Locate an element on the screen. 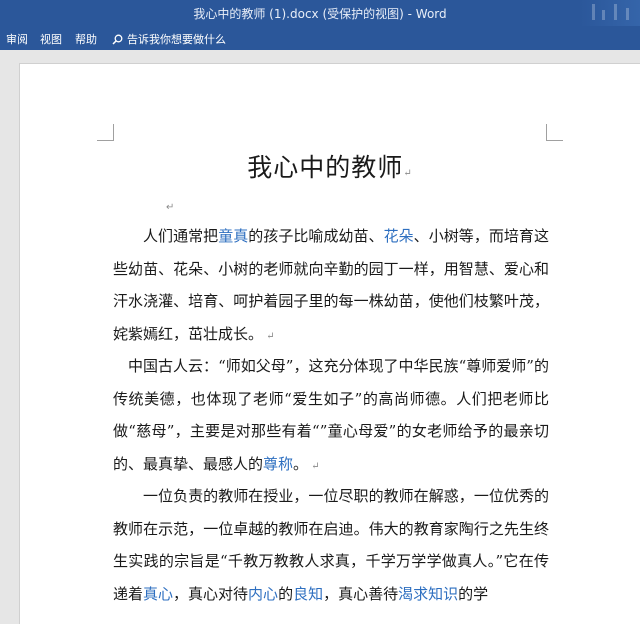  tell-me-search: 告诉我你想要做什么 is located at coordinates (169, 39).